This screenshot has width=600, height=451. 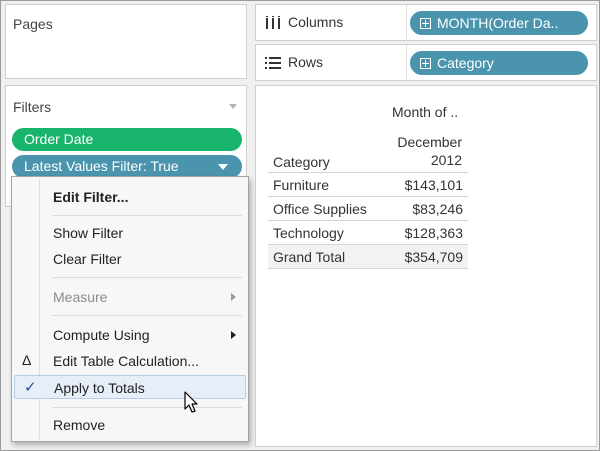 What do you see at coordinates (368, 233) in the screenshot?
I see `table-row: Technology $128,363` at bounding box center [368, 233].